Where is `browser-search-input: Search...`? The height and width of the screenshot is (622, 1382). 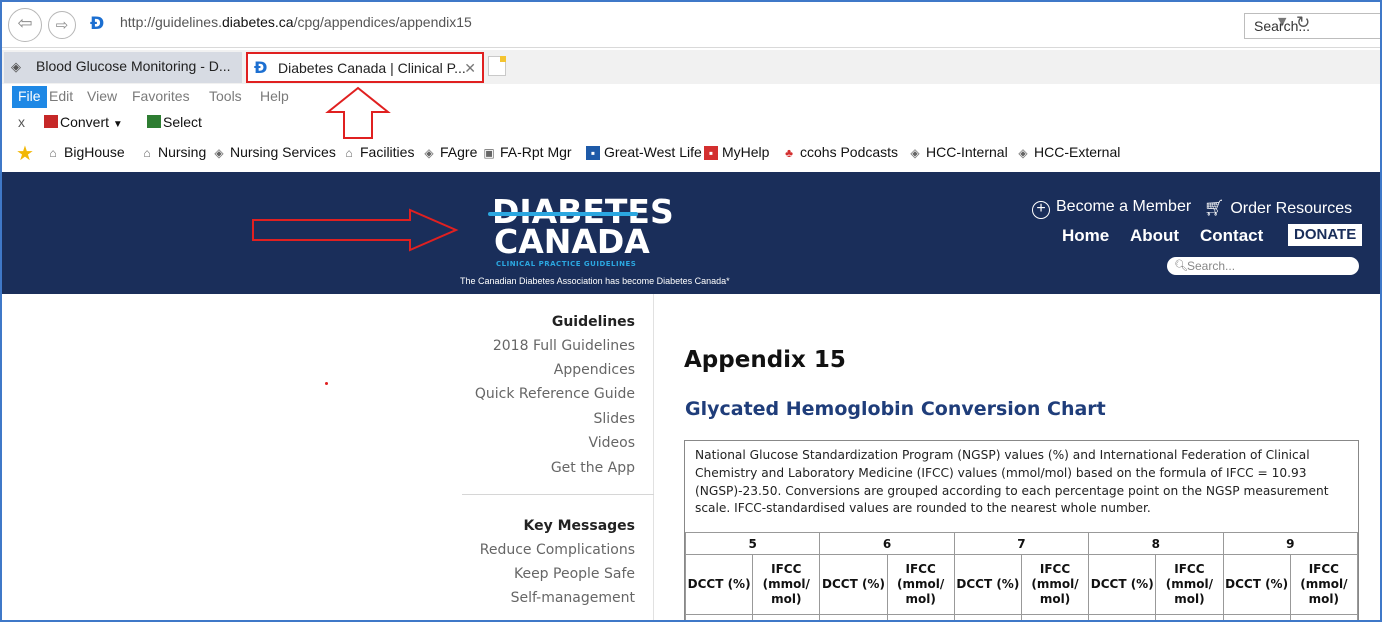 browser-search-input: Search... is located at coordinates (1312, 26).